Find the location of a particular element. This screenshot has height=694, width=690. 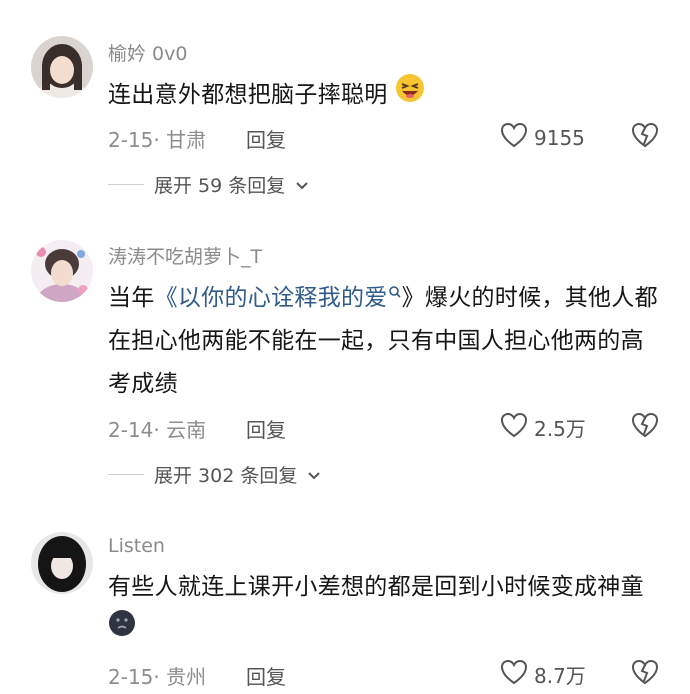

like-button: 8.7万 is located at coordinates (543, 674).